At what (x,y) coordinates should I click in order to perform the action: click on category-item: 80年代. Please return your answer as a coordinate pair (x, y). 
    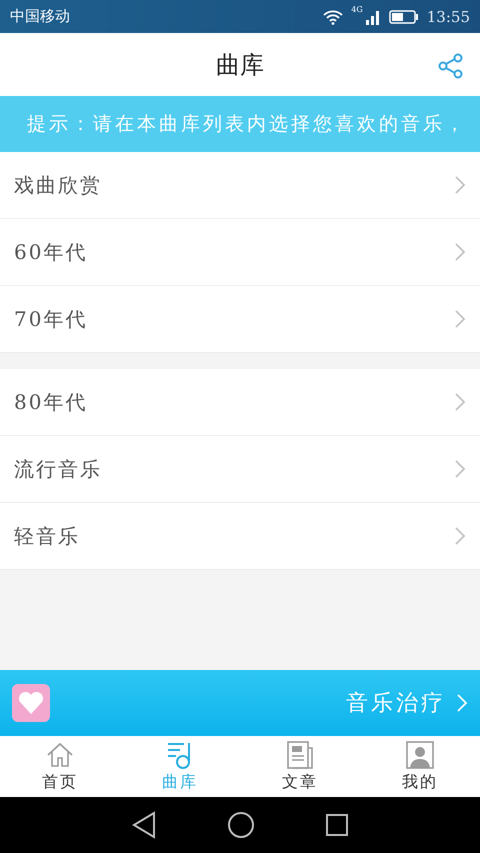
    Looking at the image, I should click on (240, 402).